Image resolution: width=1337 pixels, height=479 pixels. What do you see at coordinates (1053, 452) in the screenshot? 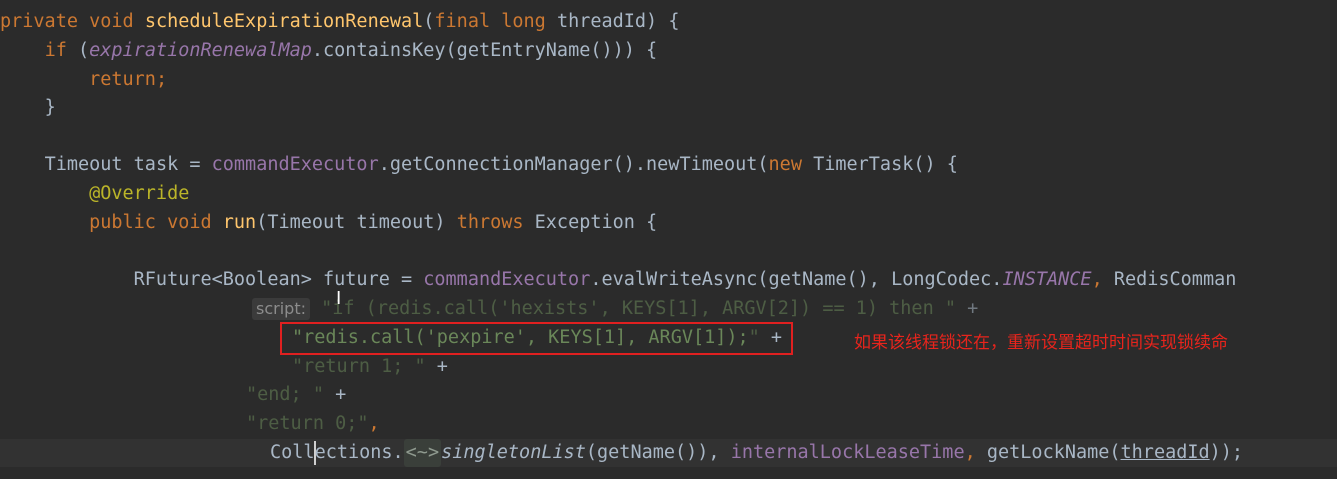
I see `code-text: getLockName(` at bounding box center [1053, 452].